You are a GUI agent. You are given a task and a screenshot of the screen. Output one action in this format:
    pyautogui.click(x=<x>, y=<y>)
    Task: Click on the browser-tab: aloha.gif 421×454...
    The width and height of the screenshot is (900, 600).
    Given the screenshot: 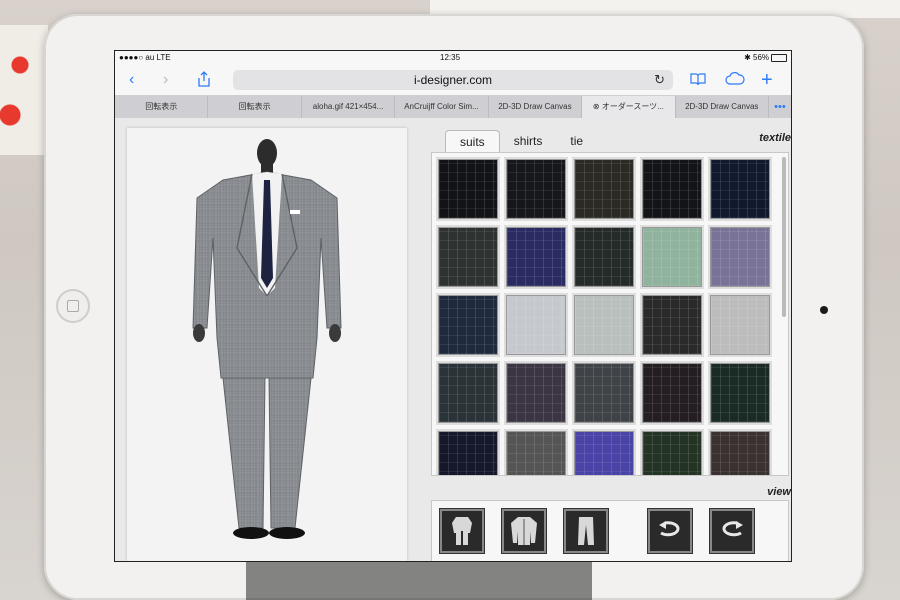 What is the action you would take?
    pyautogui.click(x=349, y=107)
    